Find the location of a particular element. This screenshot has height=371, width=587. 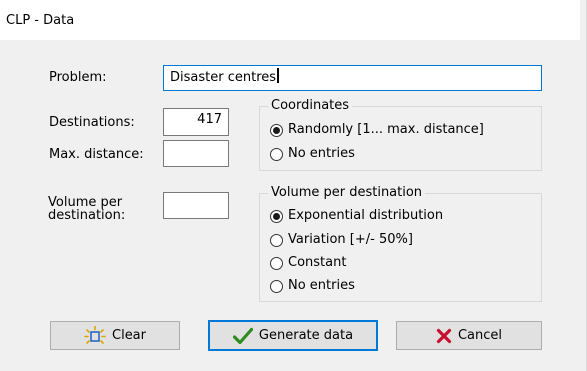

volume-option-exponential: Exponential distribution is located at coordinates (356, 216).